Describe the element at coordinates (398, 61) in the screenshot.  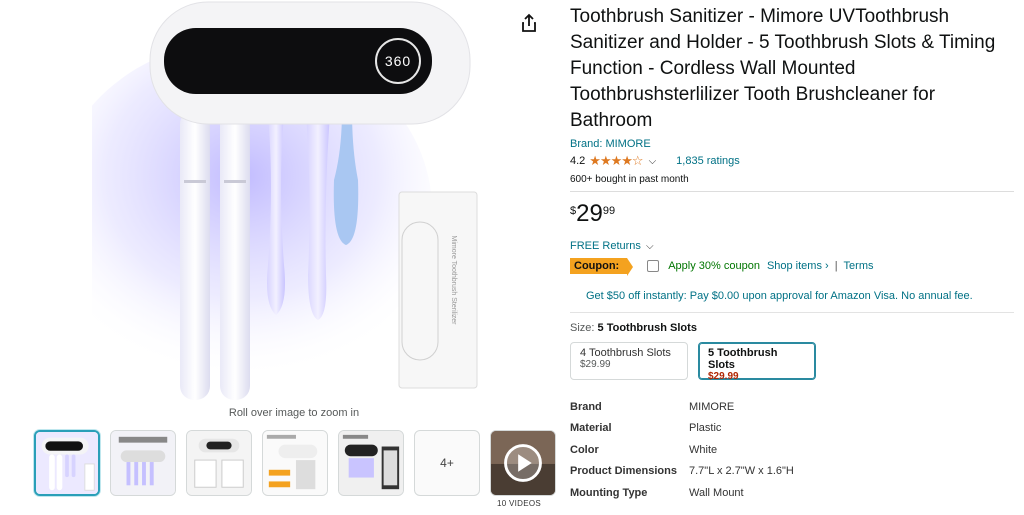
I see `display-readout: 360` at that location.